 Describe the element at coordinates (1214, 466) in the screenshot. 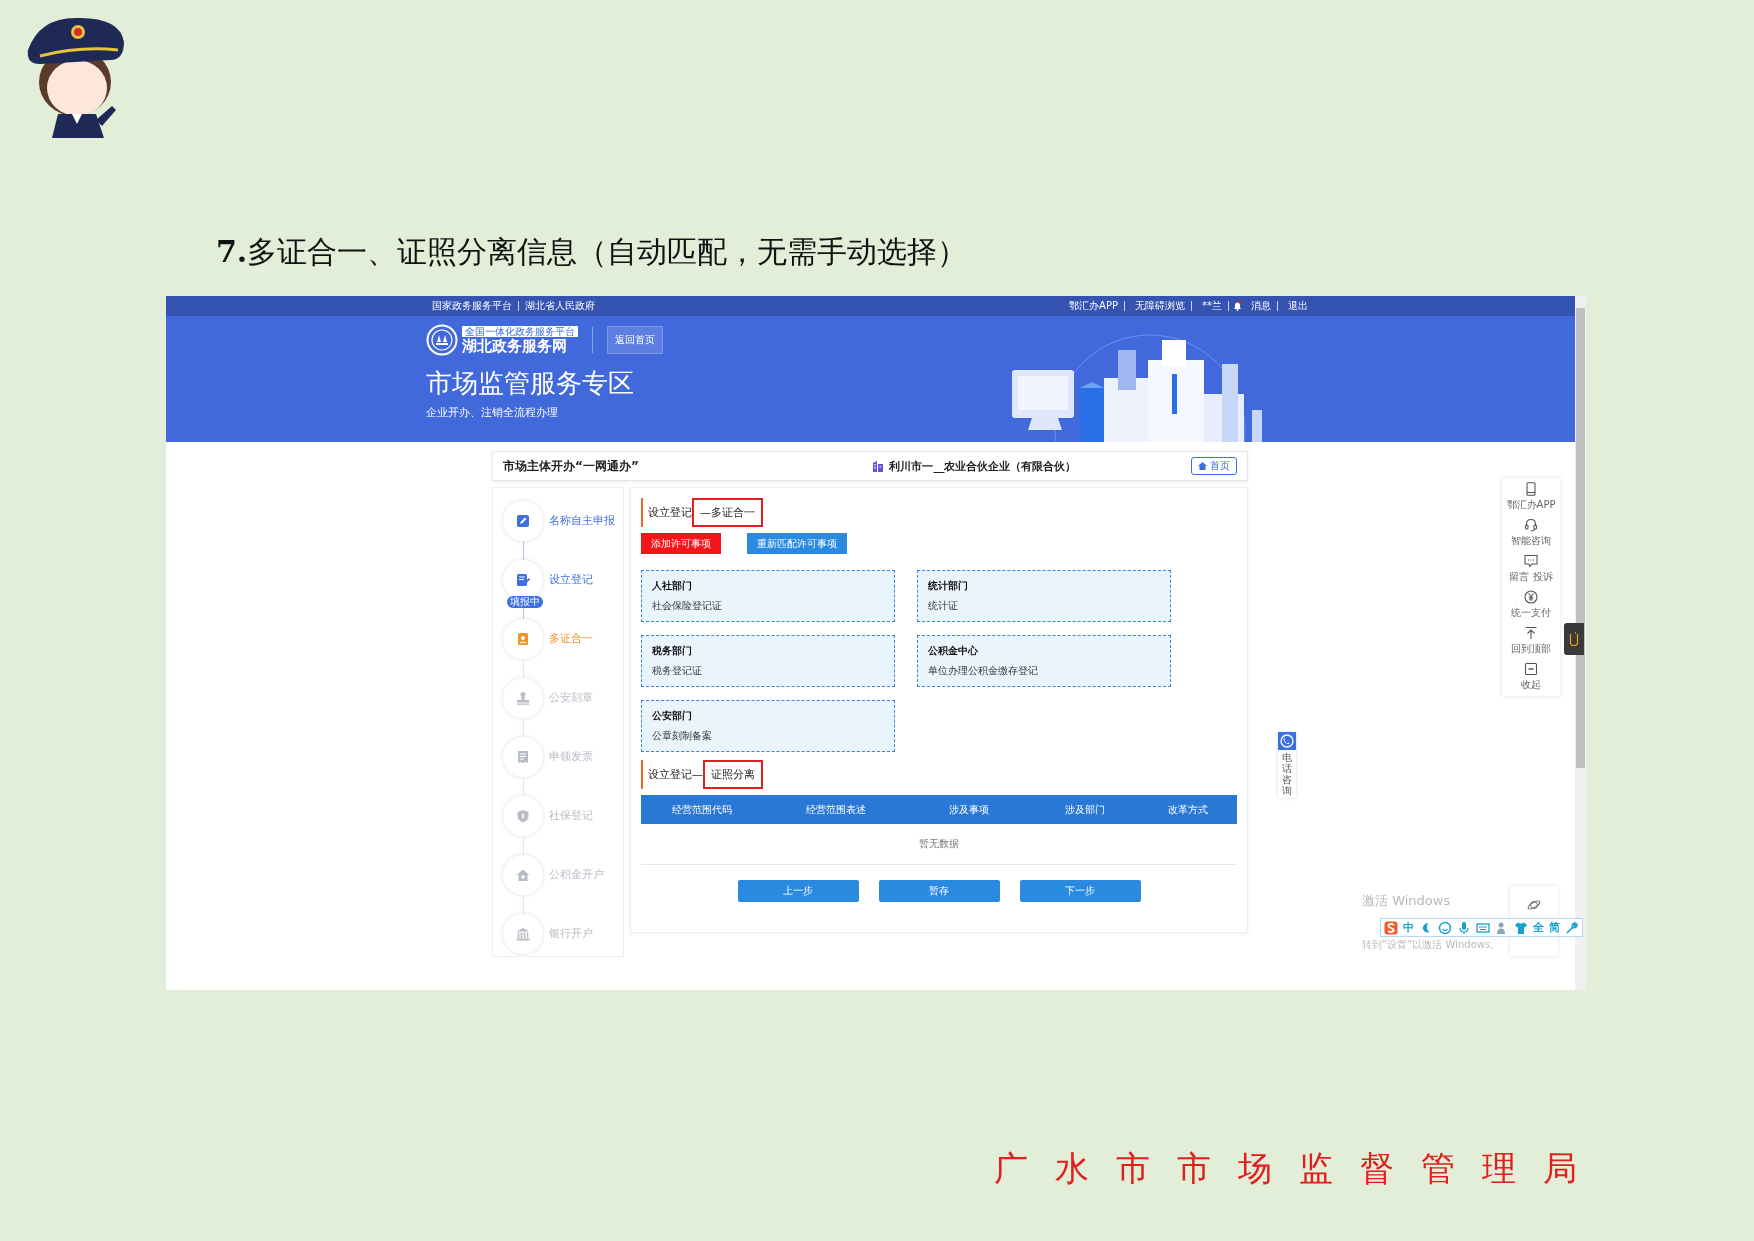

I see `home-button: 首页` at that location.